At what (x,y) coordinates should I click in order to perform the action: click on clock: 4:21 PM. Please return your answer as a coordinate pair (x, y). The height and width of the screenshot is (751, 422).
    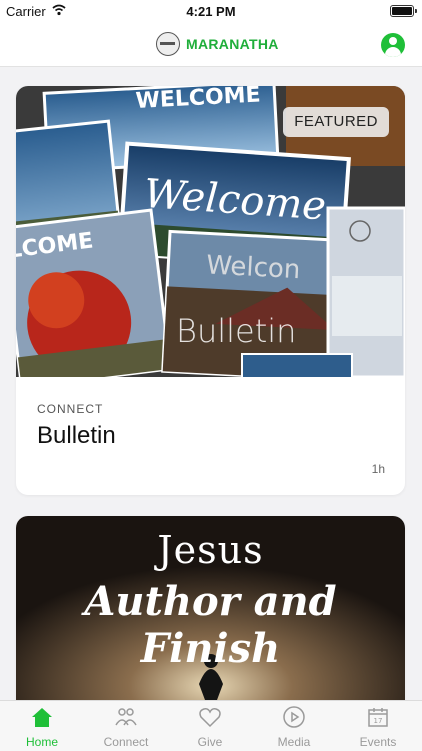
    Looking at the image, I should click on (211, 11).